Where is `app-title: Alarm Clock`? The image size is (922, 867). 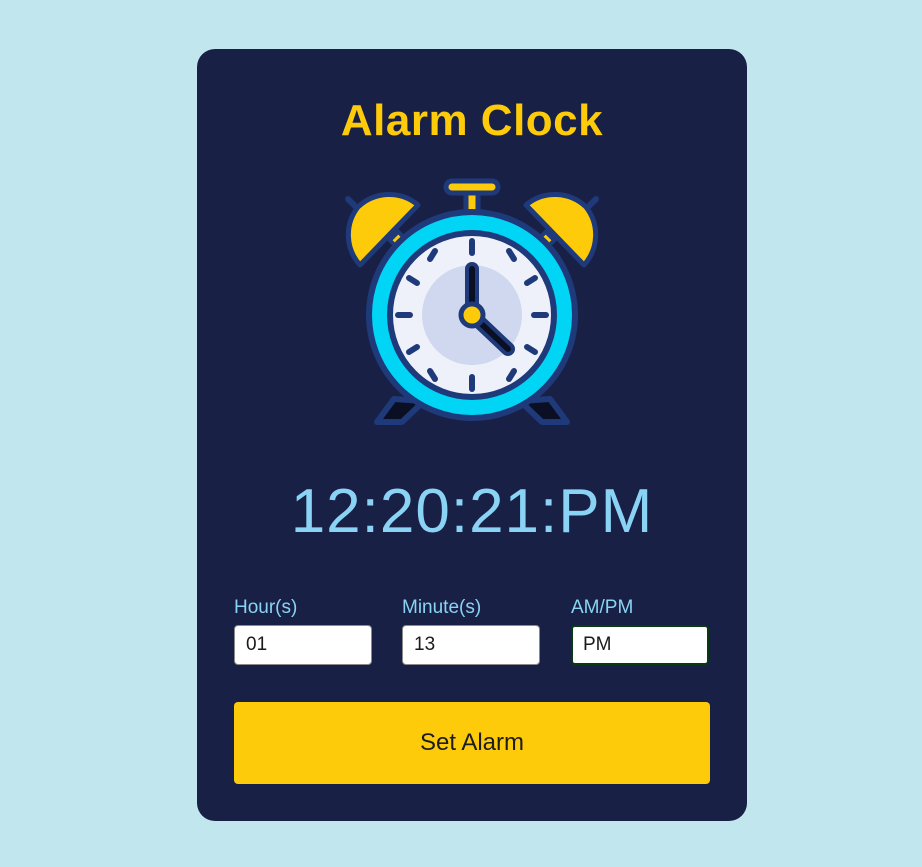
app-title: Alarm Clock is located at coordinates (472, 120).